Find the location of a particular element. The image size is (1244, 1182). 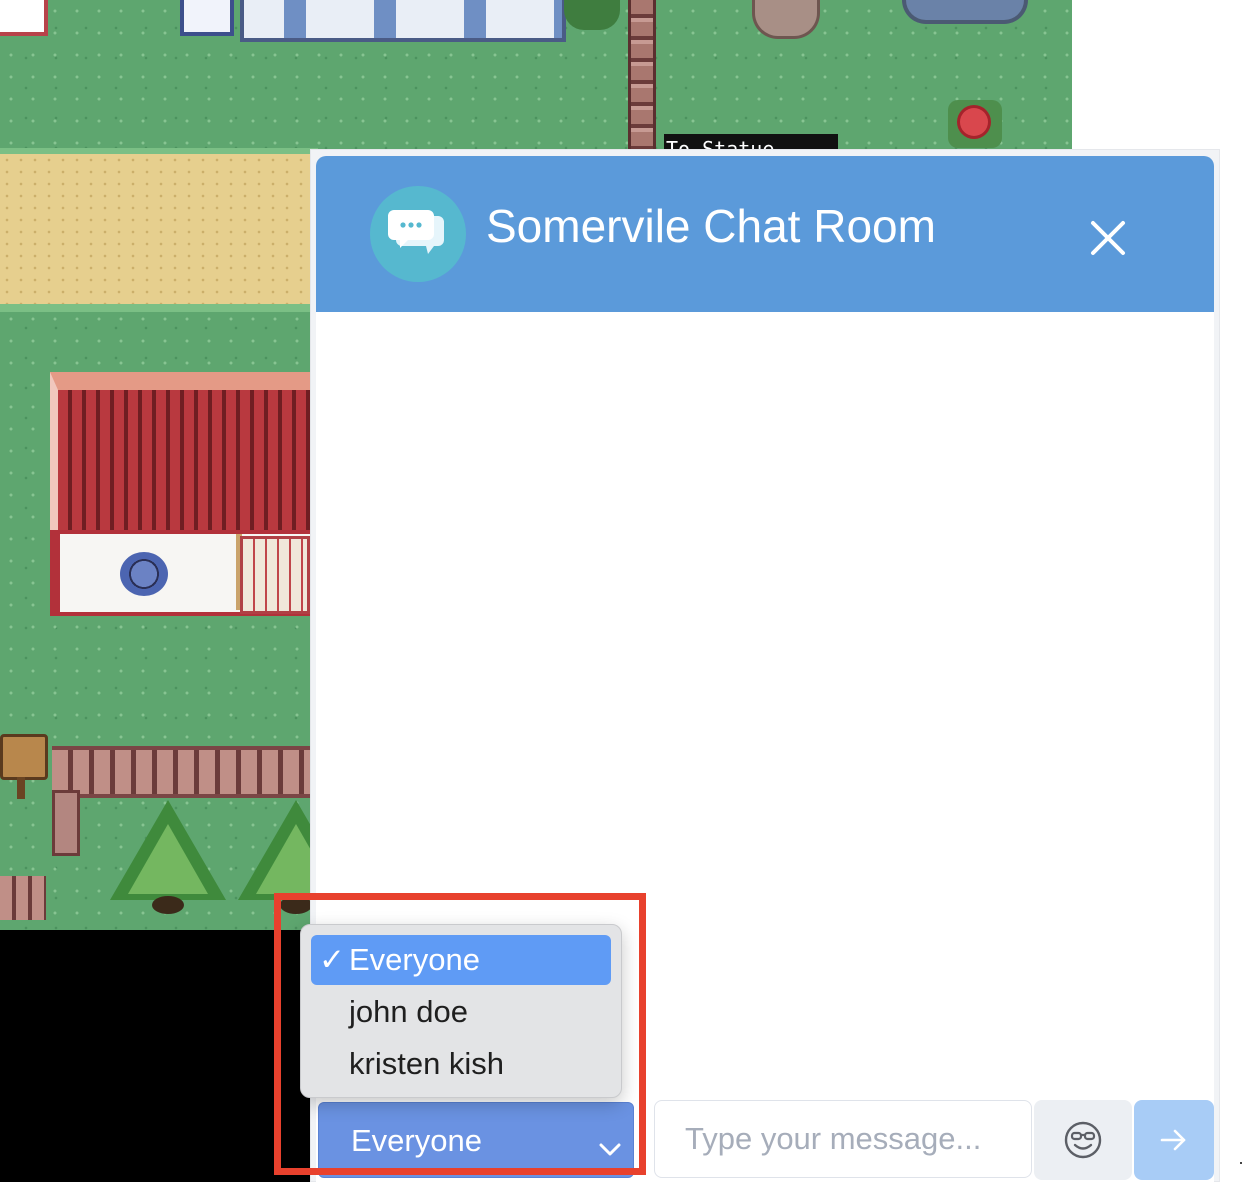

map-fence-bottom is located at coordinates (23, 898).